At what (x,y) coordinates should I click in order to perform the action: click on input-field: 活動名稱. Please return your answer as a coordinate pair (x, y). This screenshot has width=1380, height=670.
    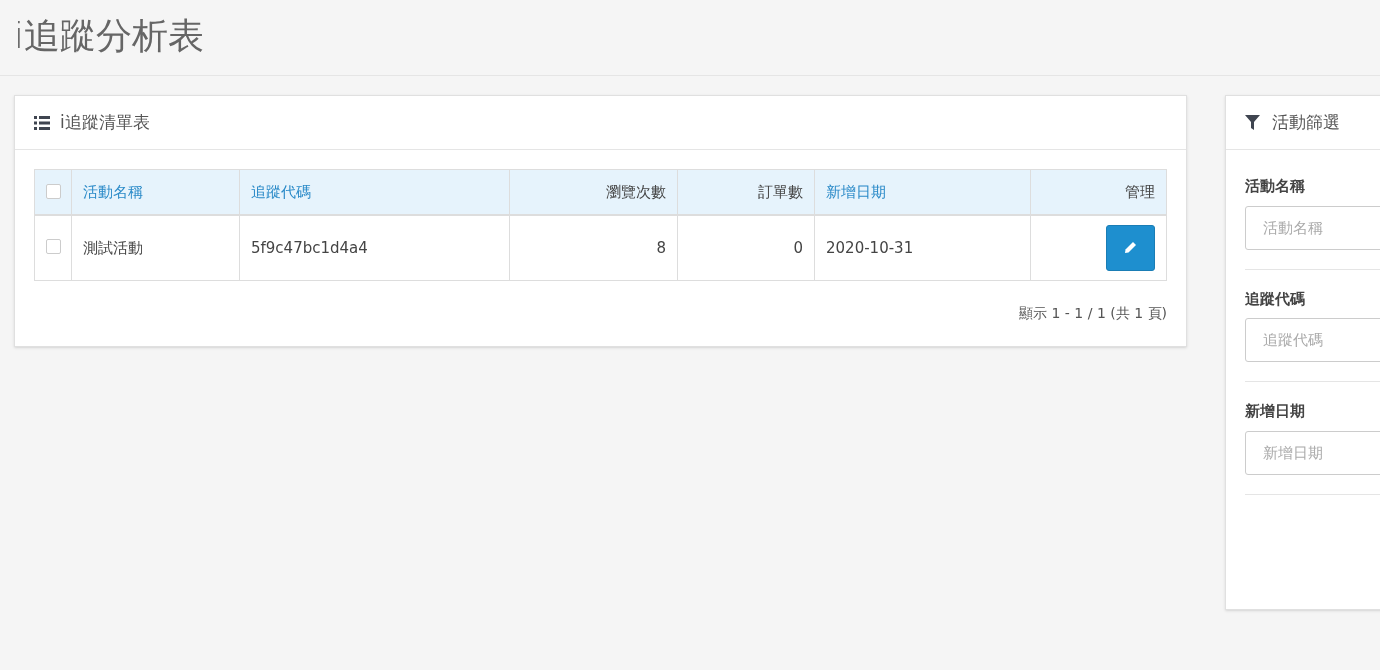
    Looking at the image, I should click on (1312, 227).